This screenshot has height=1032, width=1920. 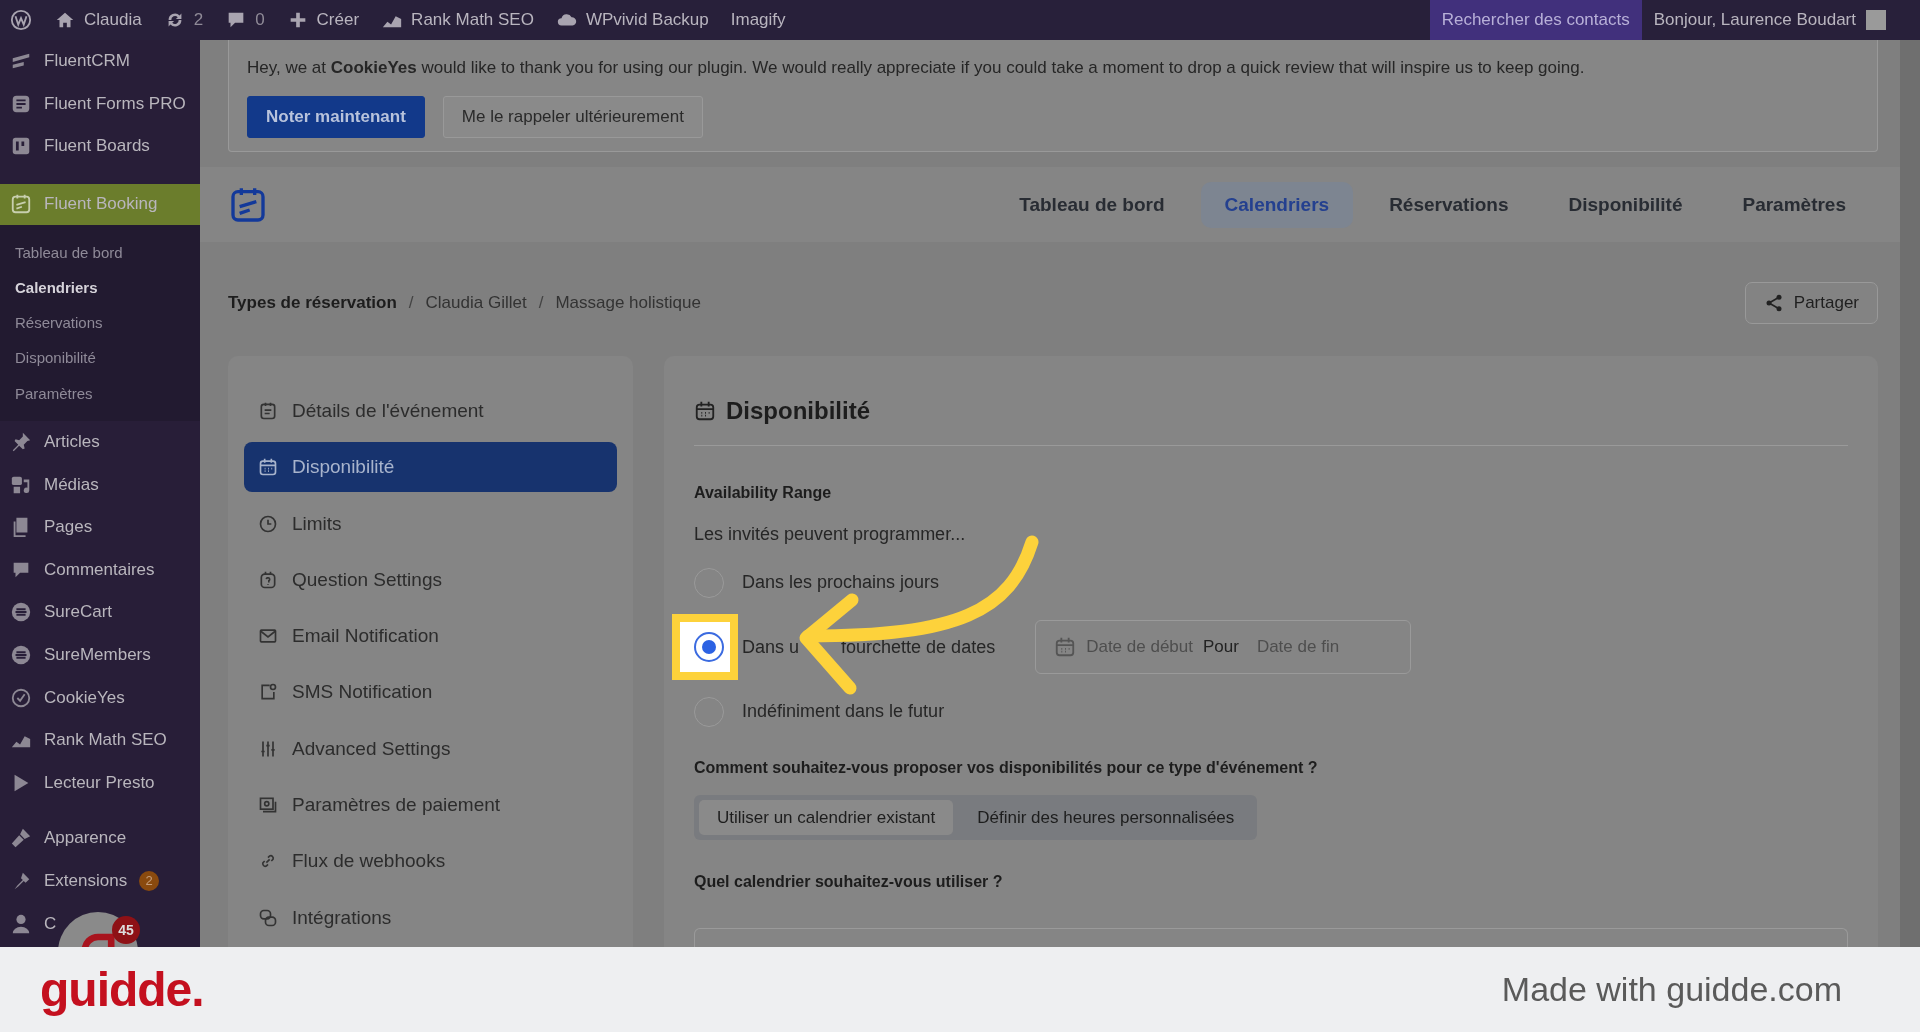 I want to click on notification-badge: 45, so click(x=126, y=930).